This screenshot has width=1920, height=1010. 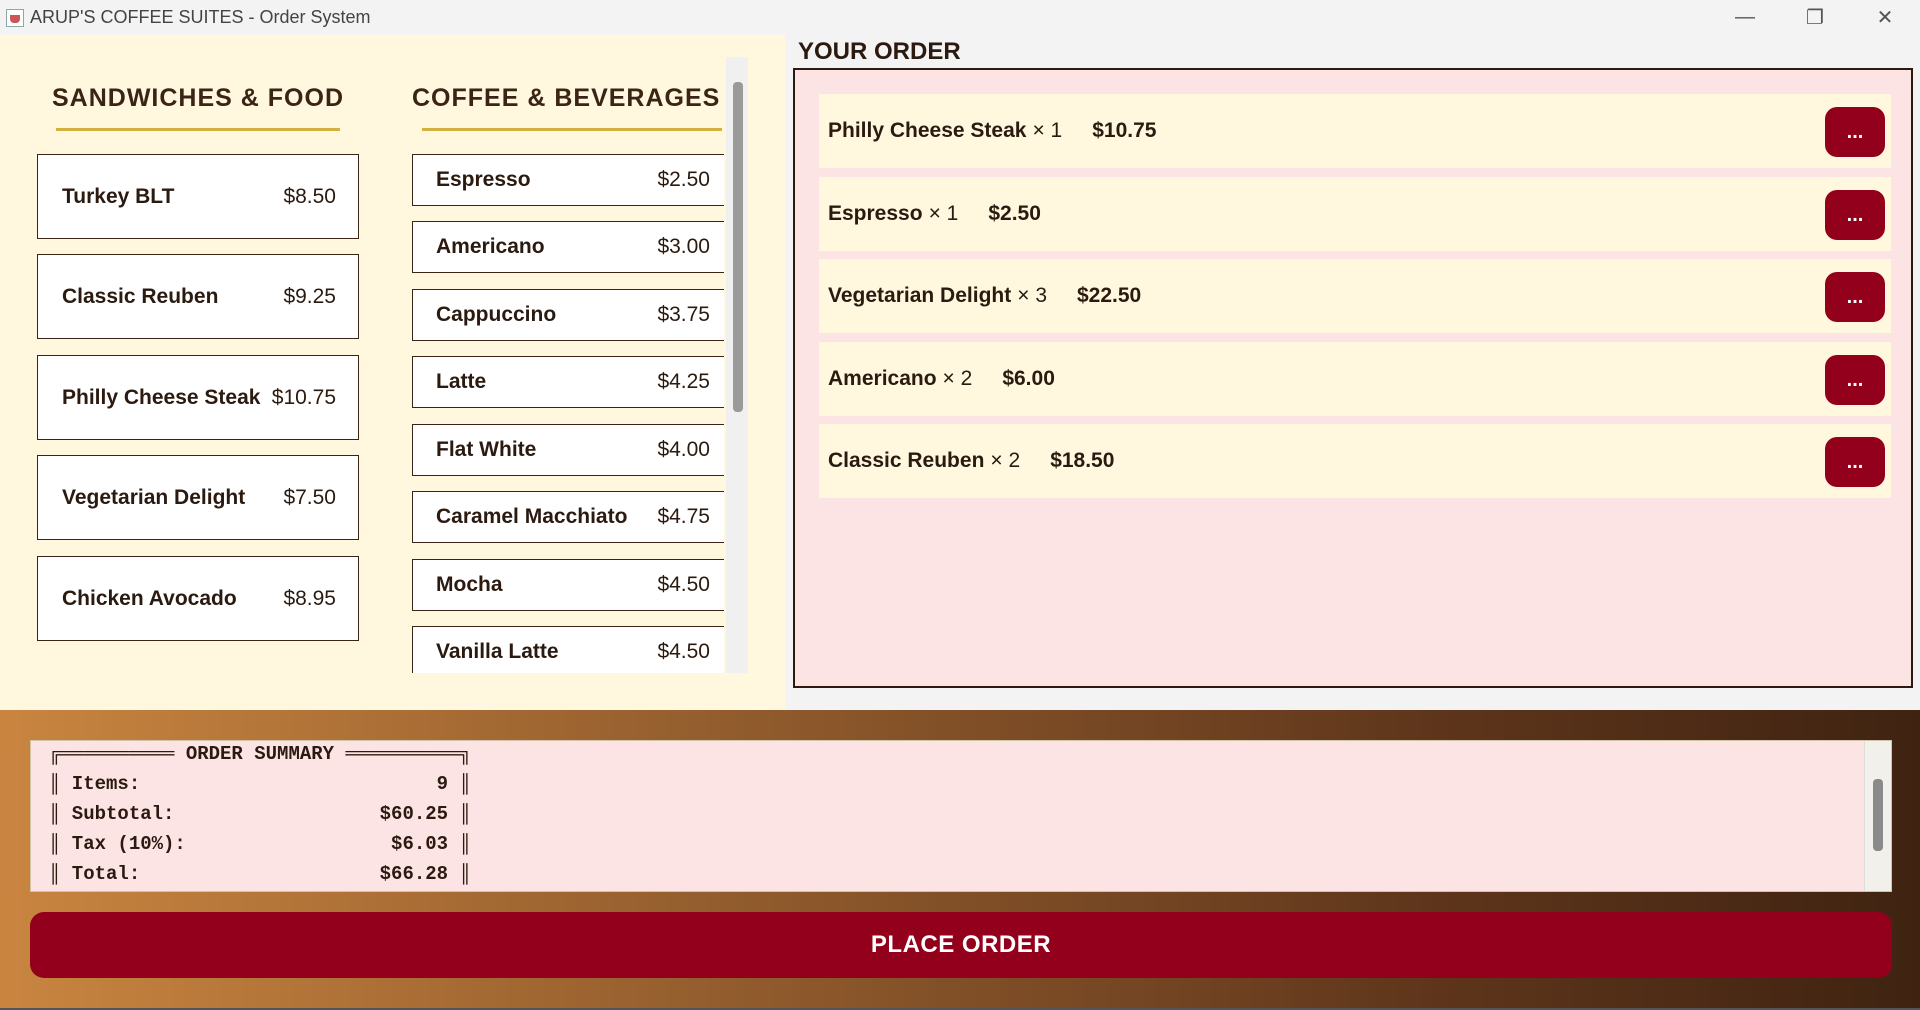 What do you see at coordinates (927, 130) in the screenshot?
I see `order-item-name: Philly Cheese Steak` at bounding box center [927, 130].